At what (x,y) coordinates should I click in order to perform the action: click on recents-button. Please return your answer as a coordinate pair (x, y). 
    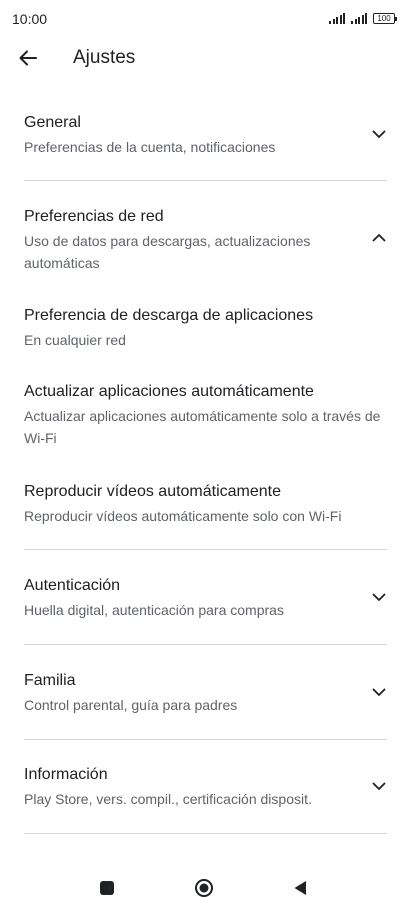
    Looking at the image, I should click on (107, 888).